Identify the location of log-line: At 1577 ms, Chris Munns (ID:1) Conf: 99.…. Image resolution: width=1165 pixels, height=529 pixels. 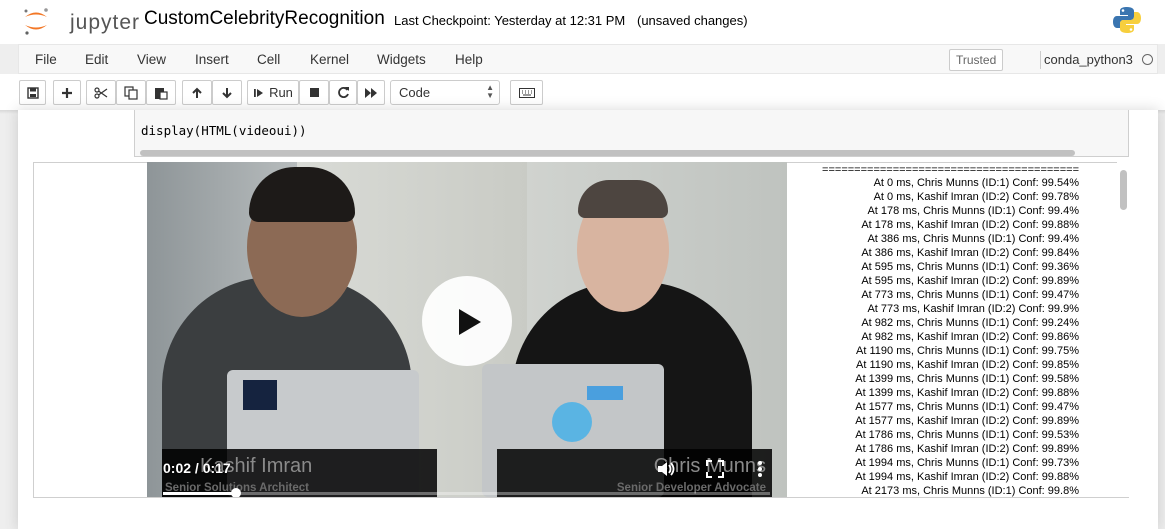
(967, 407).